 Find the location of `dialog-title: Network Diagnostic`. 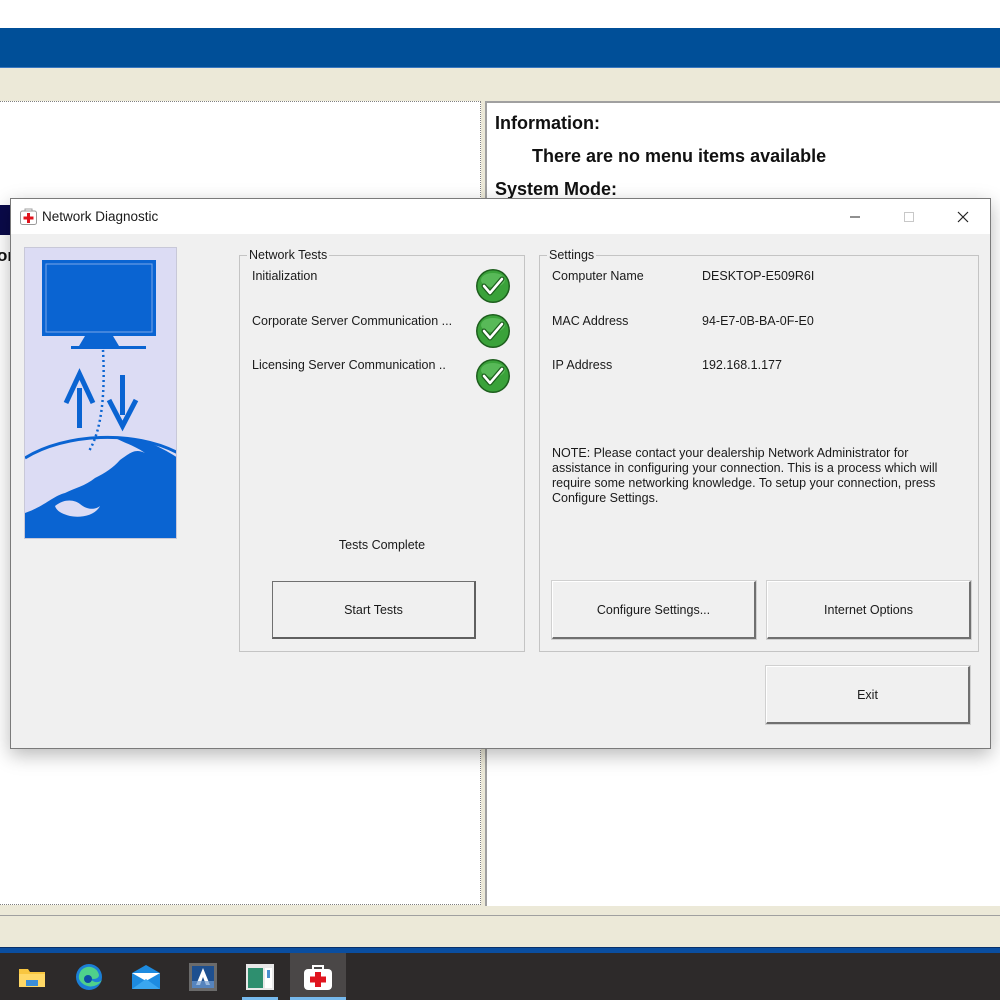

dialog-title: Network Diagnostic is located at coordinates (100, 216).